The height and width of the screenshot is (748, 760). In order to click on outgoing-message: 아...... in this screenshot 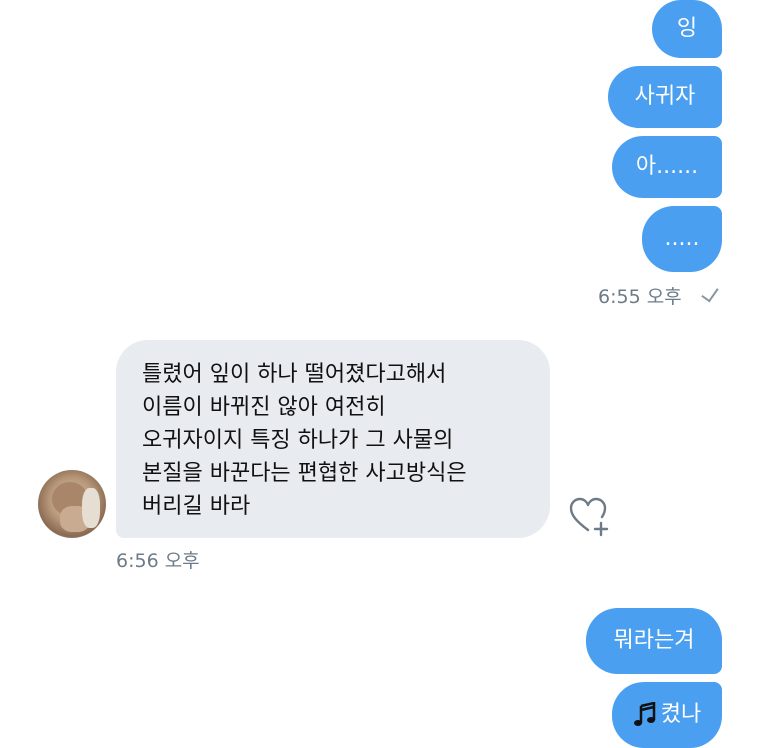, I will do `click(667, 167)`.